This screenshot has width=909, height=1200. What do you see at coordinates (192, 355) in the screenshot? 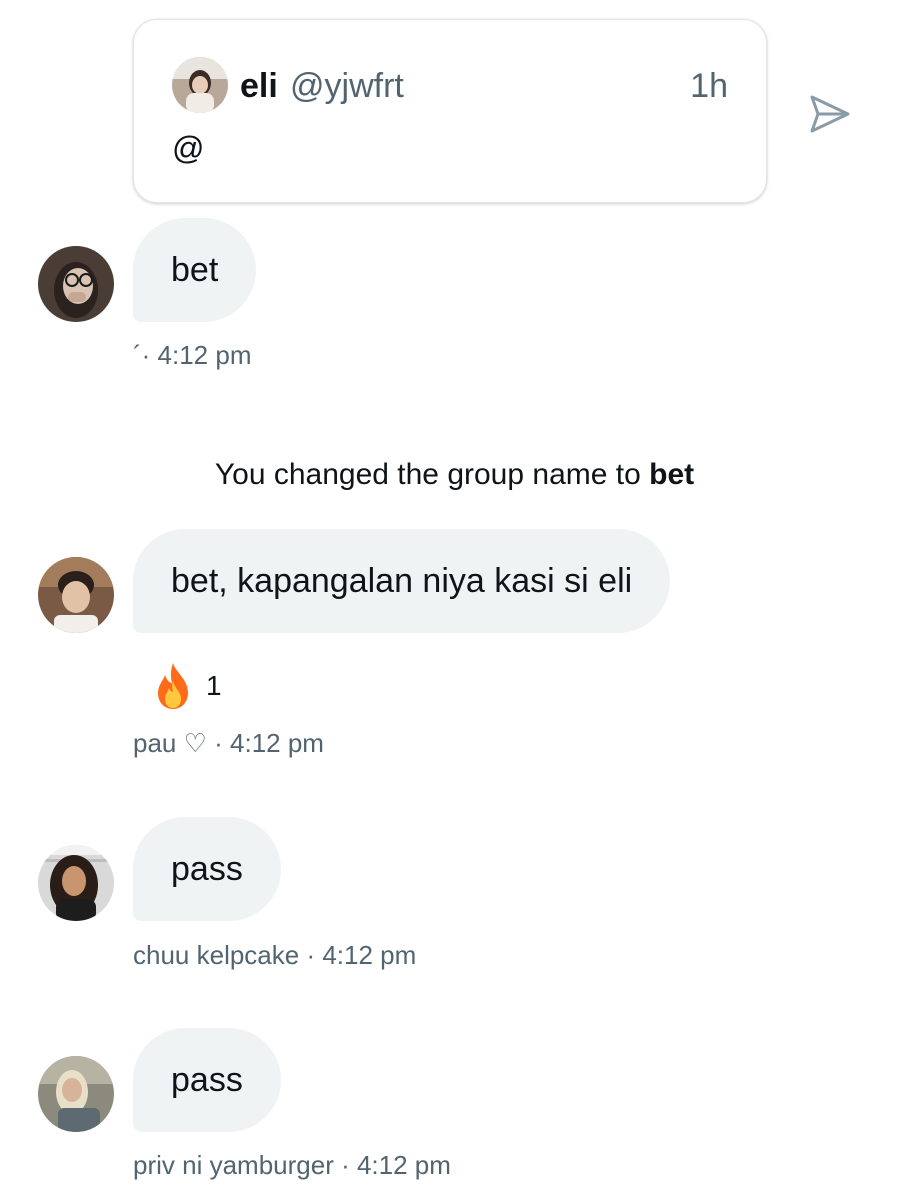
I see `message-meta: ´· 4:12 pm` at bounding box center [192, 355].